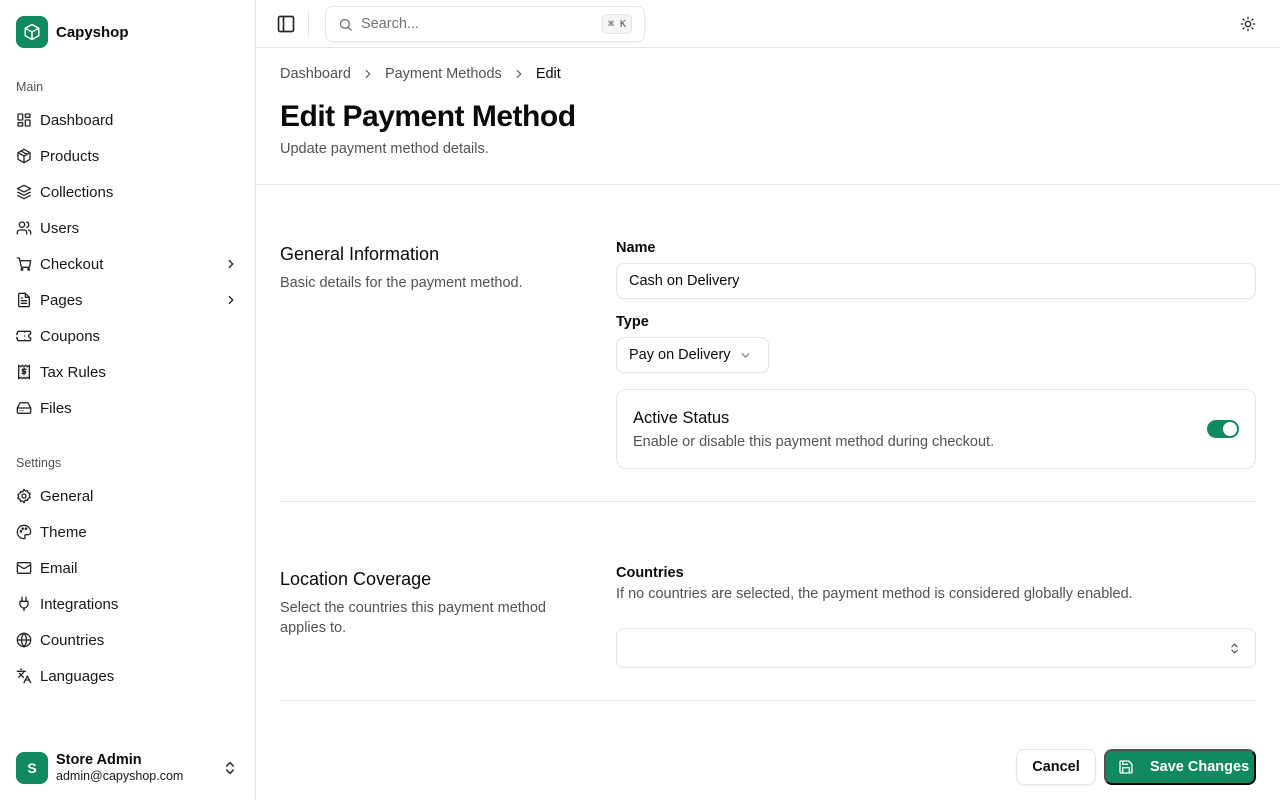 This screenshot has height=800, width=1280. Describe the element at coordinates (128, 336) in the screenshot. I see `sidebar-item-coupons: Coupons` at that location.